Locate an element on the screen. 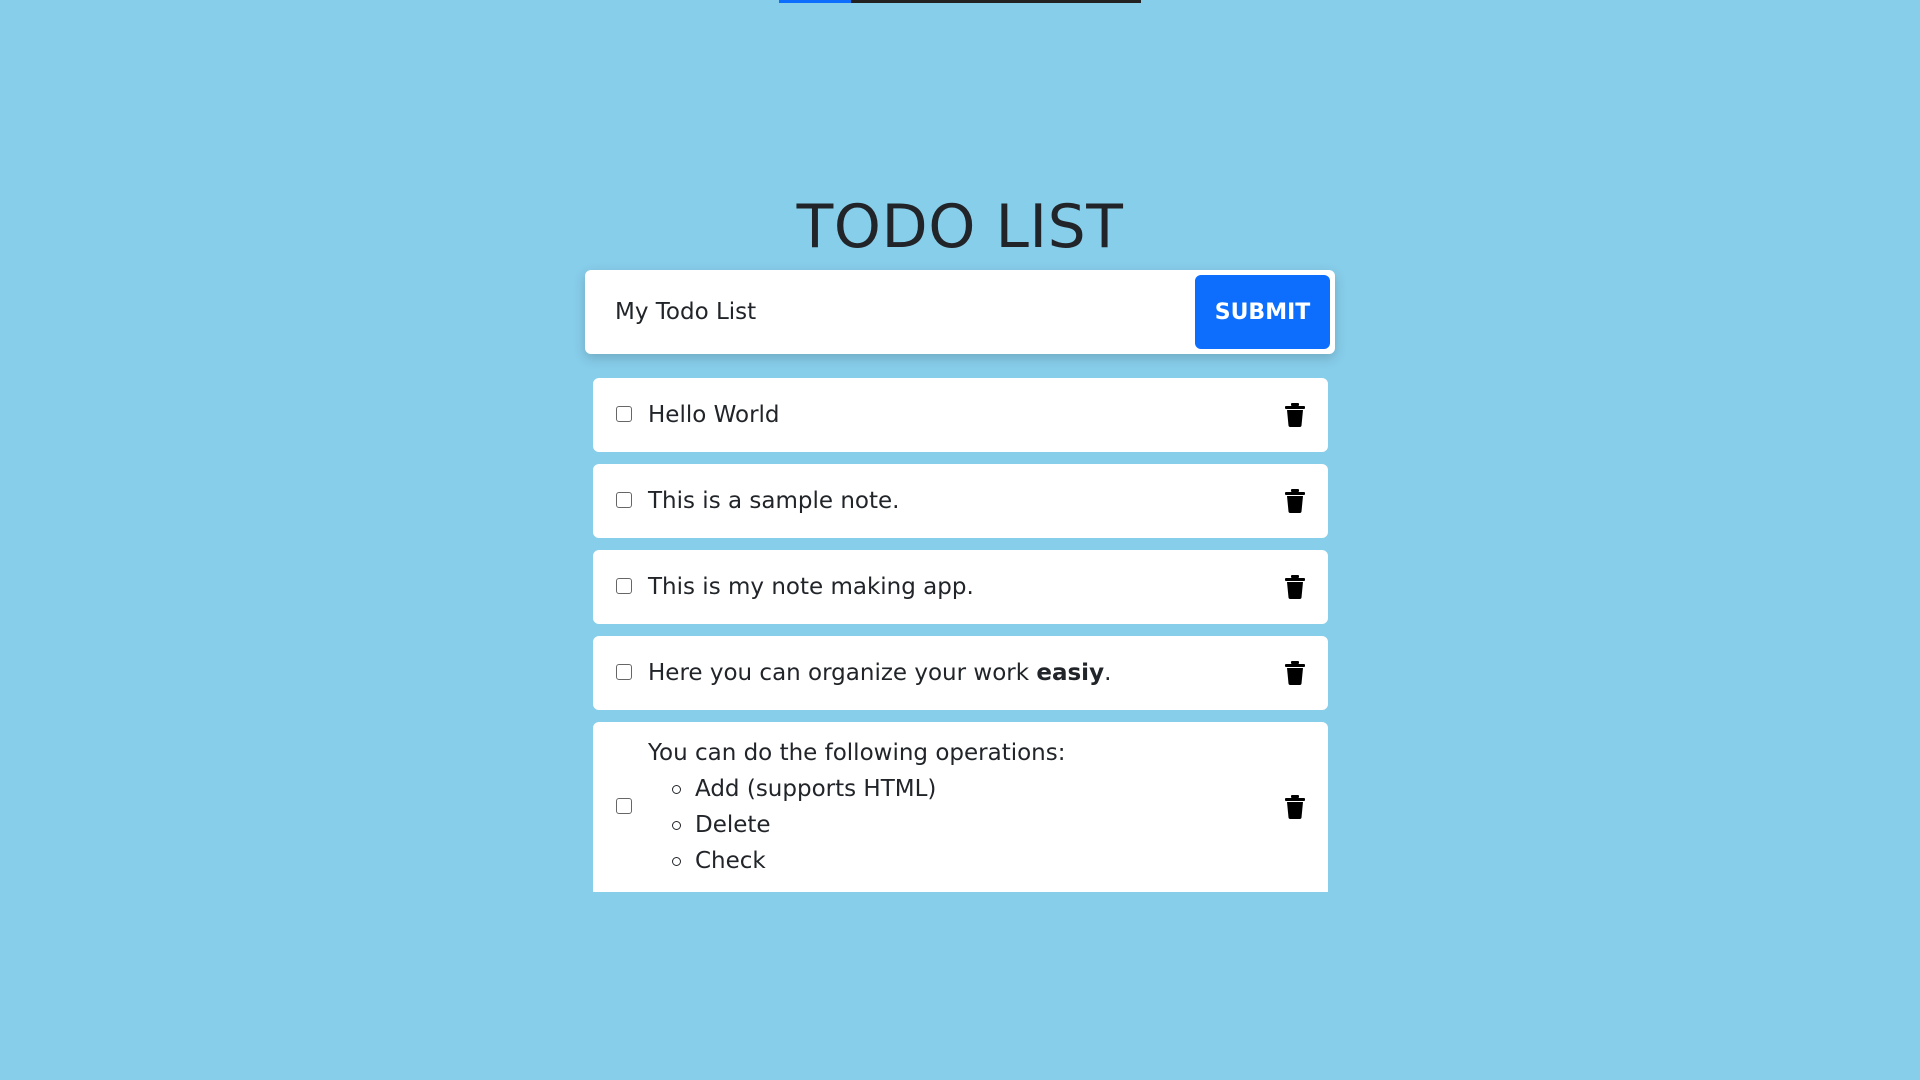 This screenshot has width=1920, height=1080. todo-item: Here you can organize your work easiy. is located at coordinates (960, 673).